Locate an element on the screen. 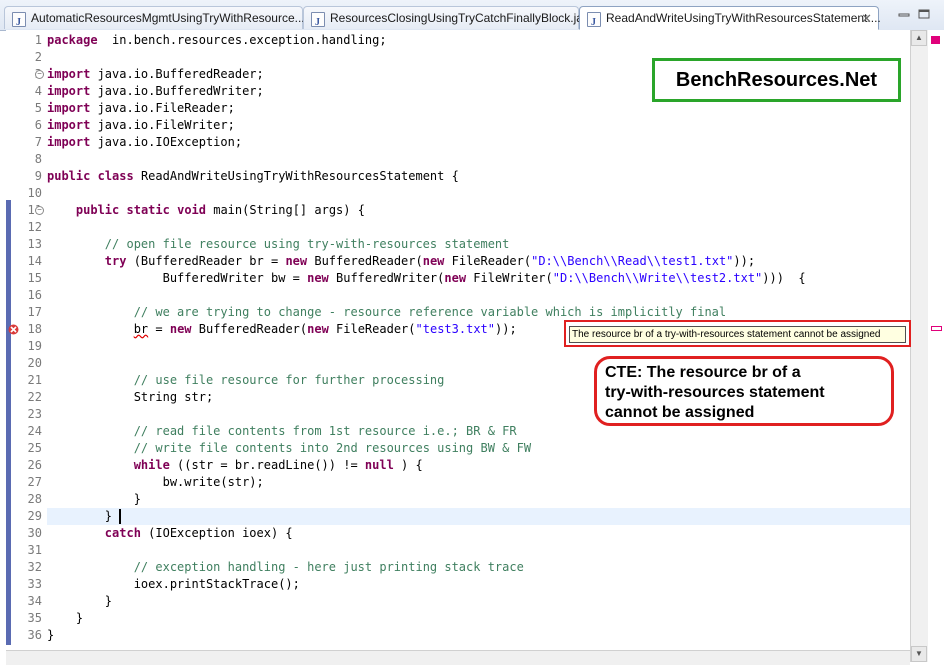 The height and width of the screenshot is (668, 944). code-token: BufferedWriter bw = is located at coordinates (177, 278).